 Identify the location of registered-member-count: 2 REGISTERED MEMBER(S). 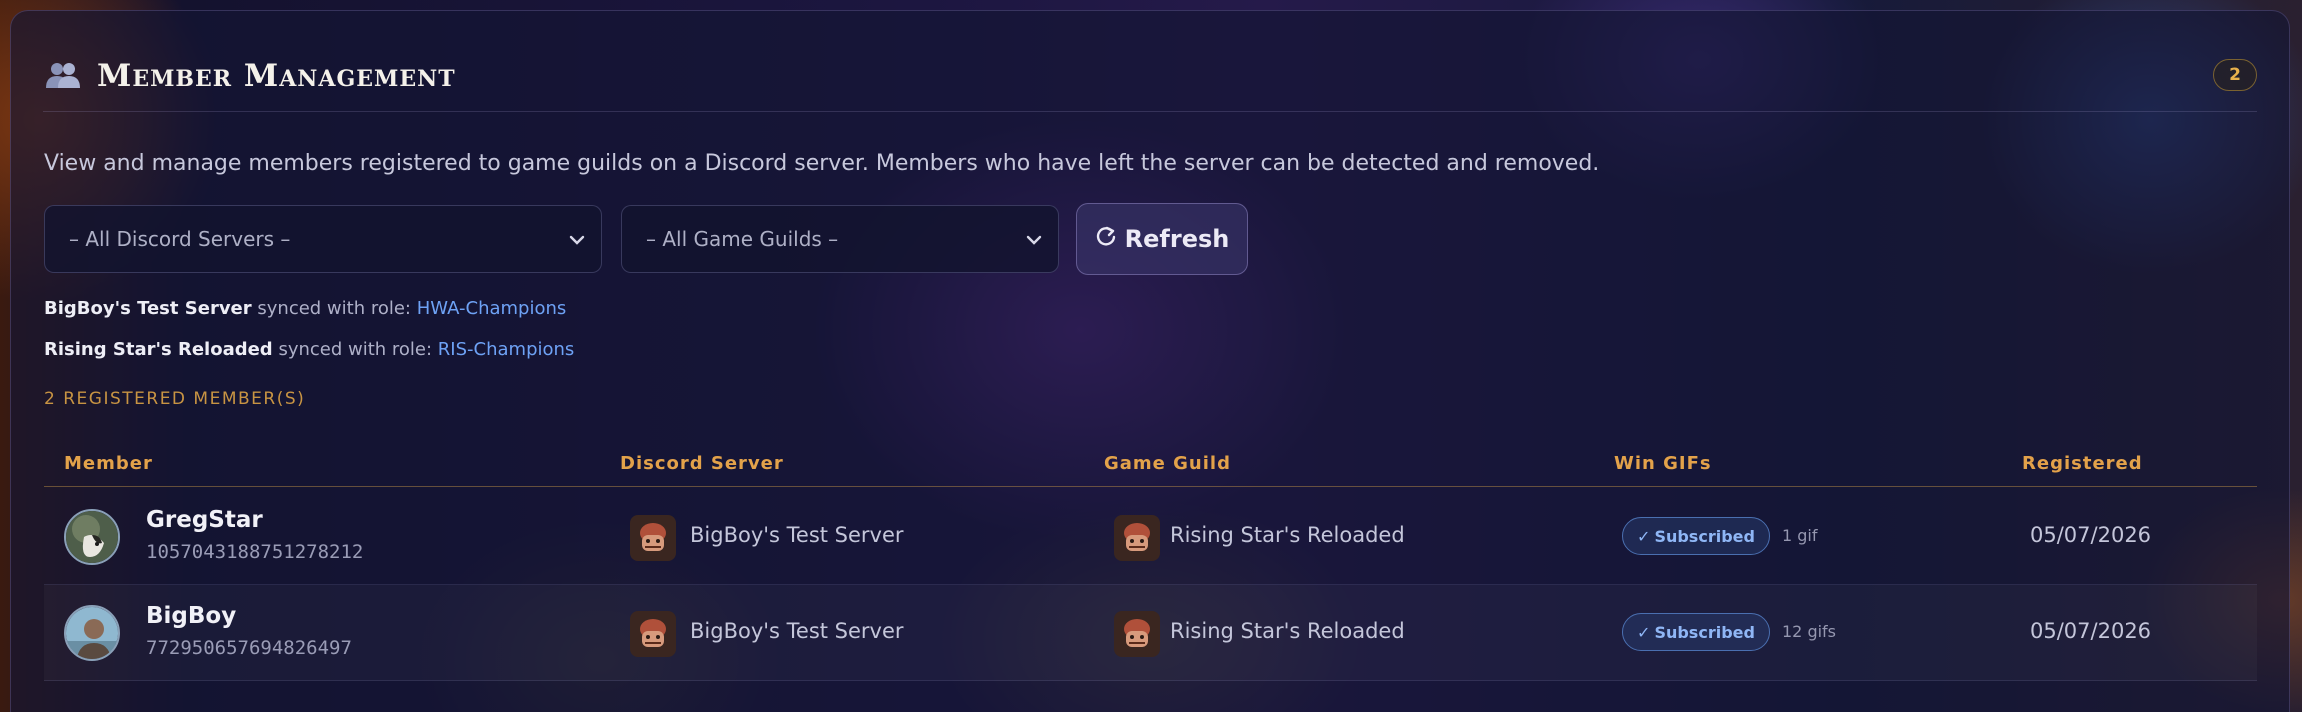
(175, 399).